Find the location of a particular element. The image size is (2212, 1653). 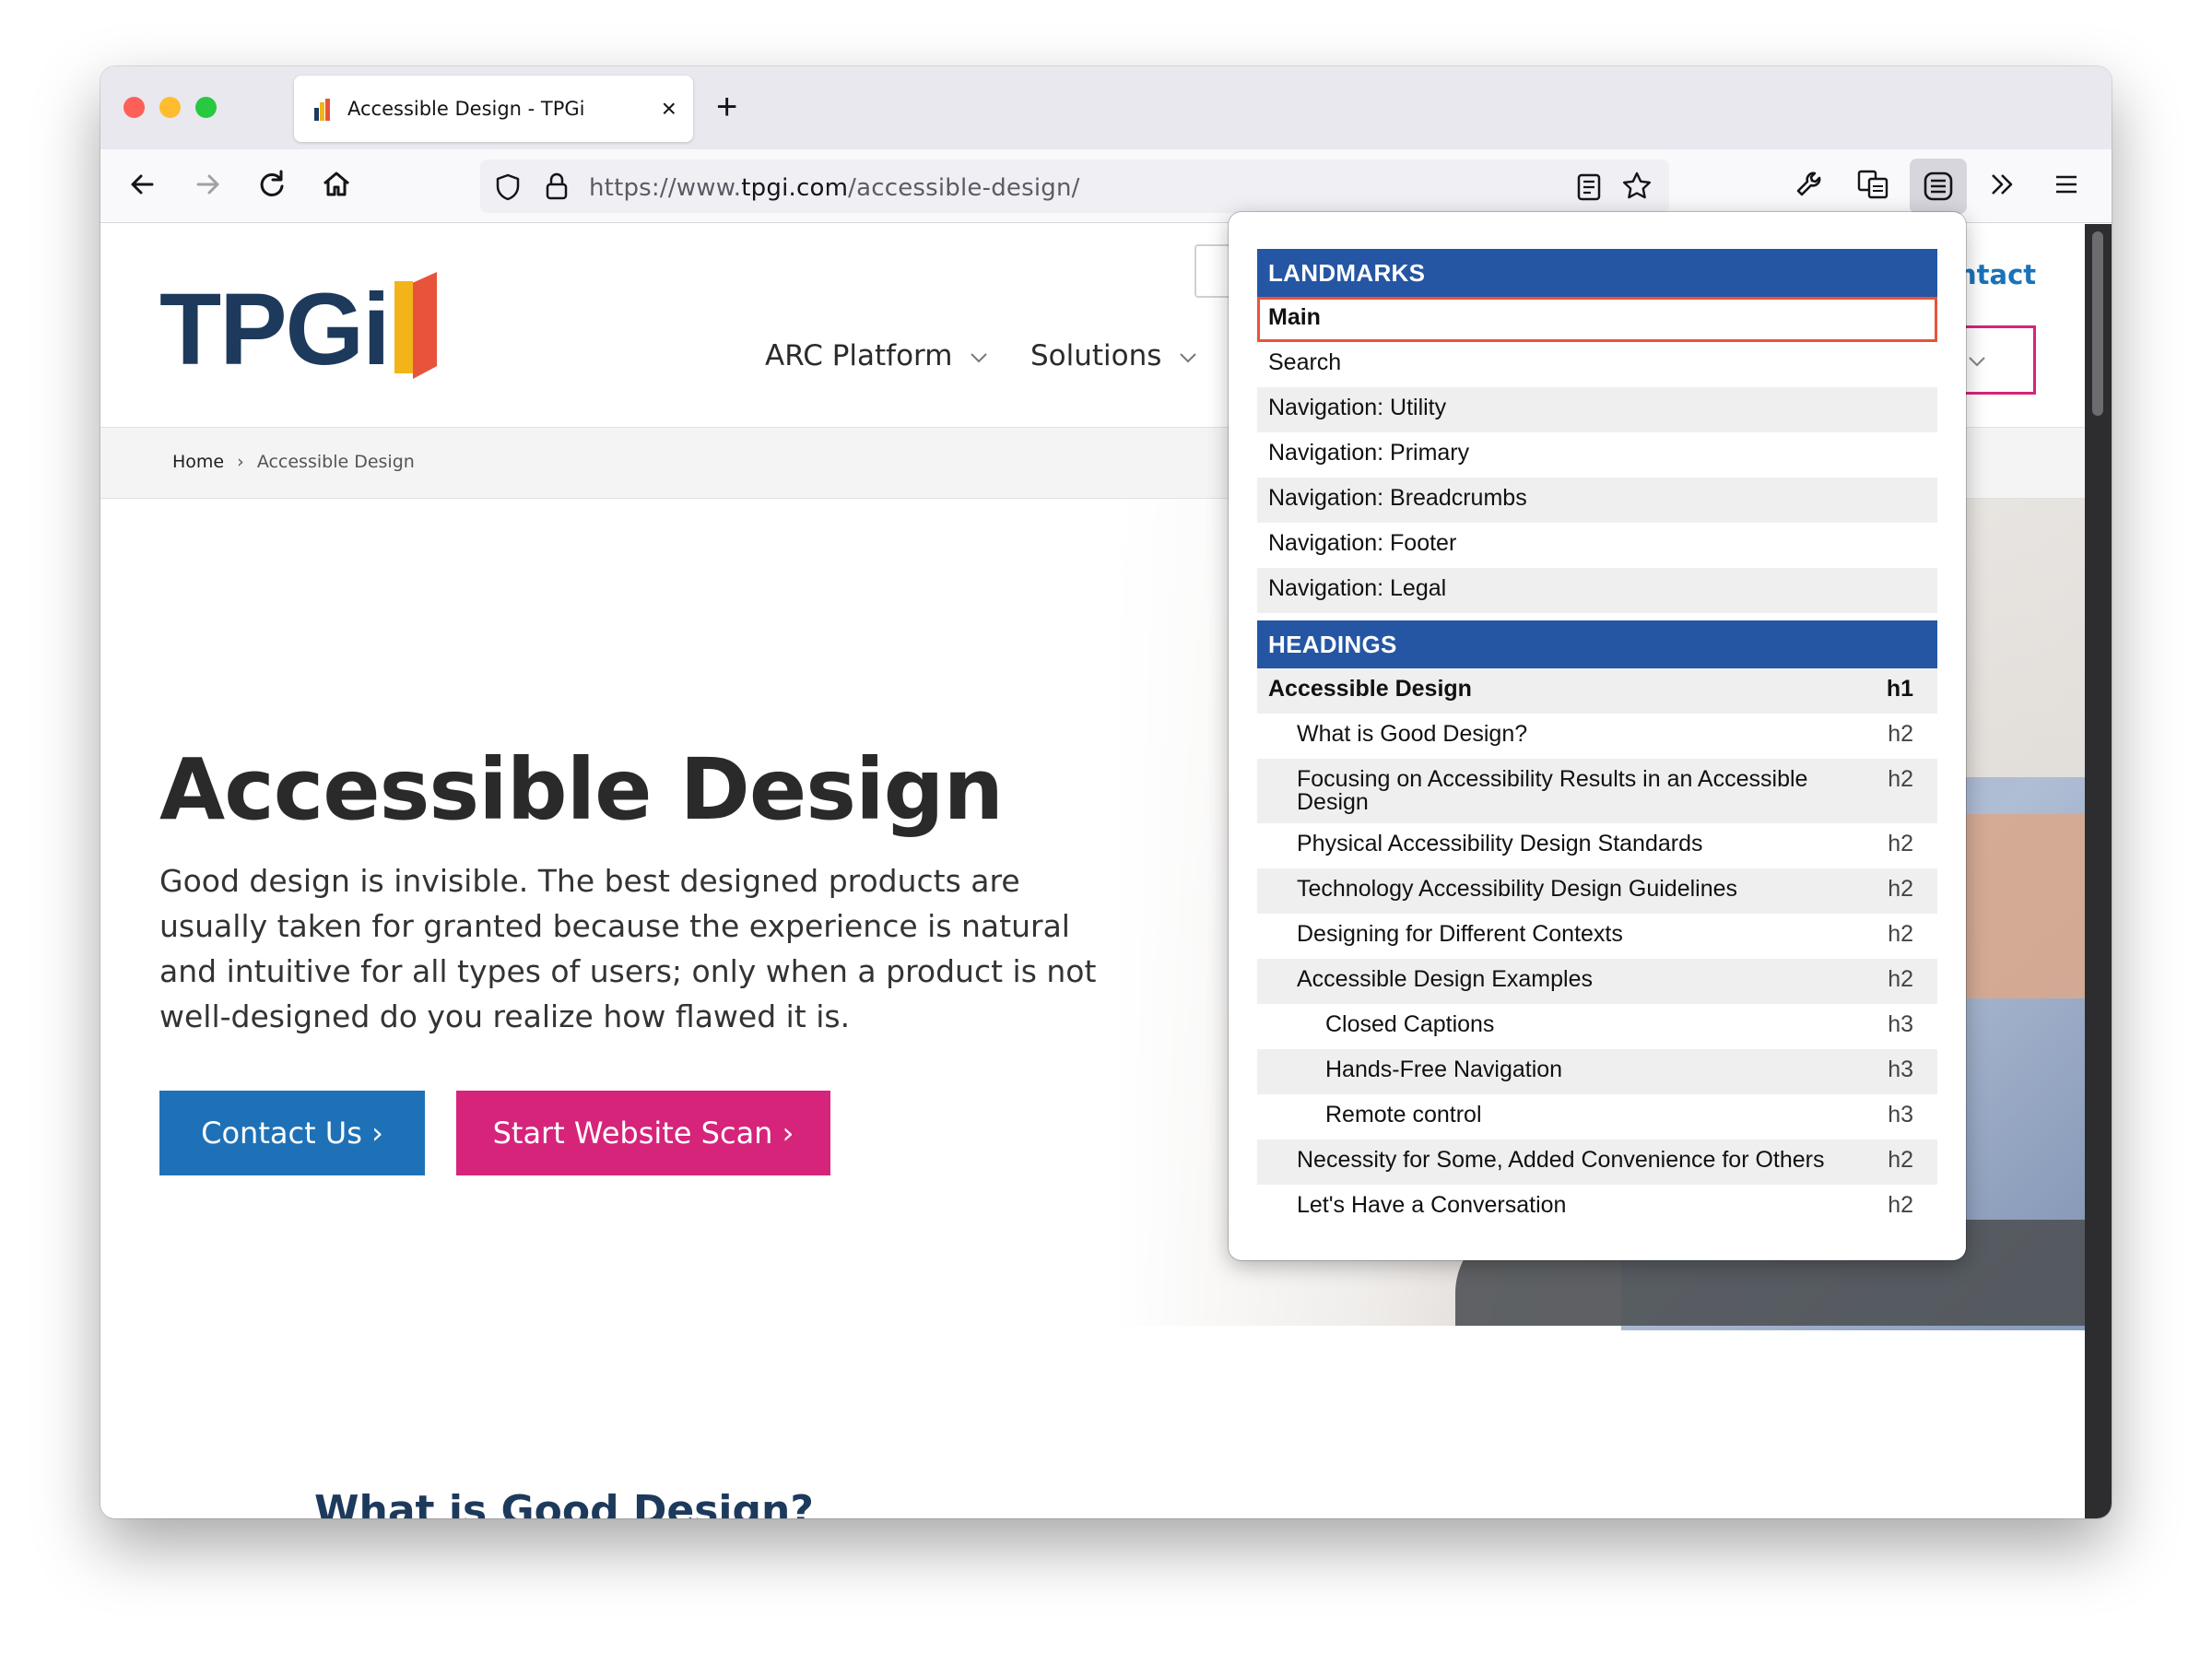

tpgi-logo: TPGi is located at coordinates (306, 327).